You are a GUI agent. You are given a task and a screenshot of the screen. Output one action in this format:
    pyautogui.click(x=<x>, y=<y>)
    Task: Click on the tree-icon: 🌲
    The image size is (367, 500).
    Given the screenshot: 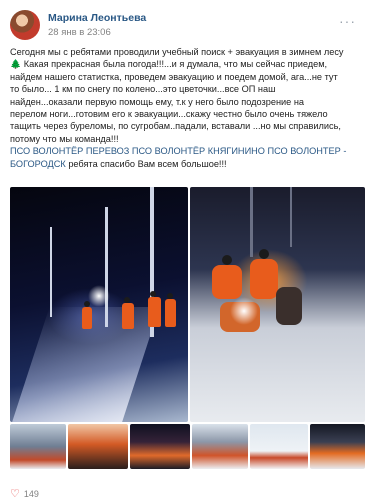 What is the action you would take?
    pyautogui.click(x=16, y=64)
    